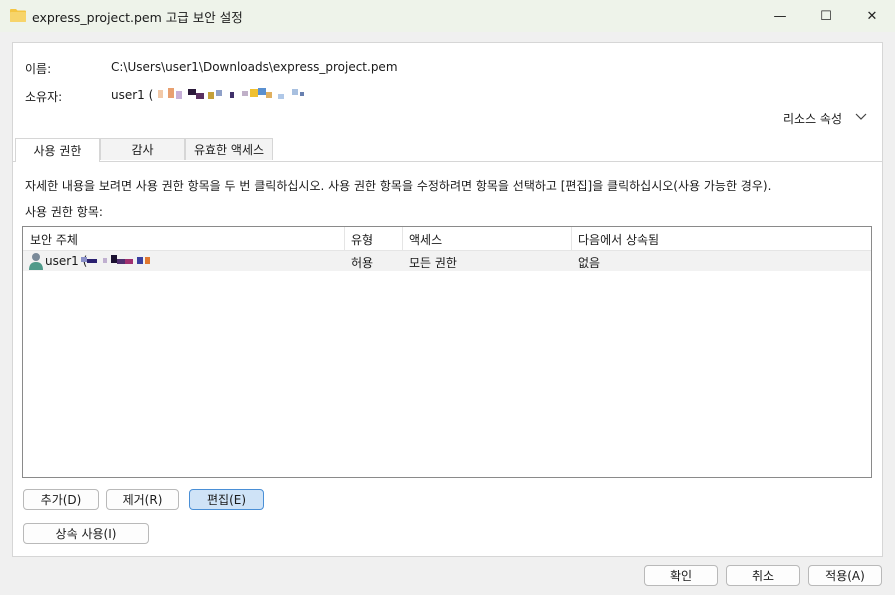 The height and width of the screenshot is (595, 895). I want to click on owner-value: user1 (, so click(132, 95).